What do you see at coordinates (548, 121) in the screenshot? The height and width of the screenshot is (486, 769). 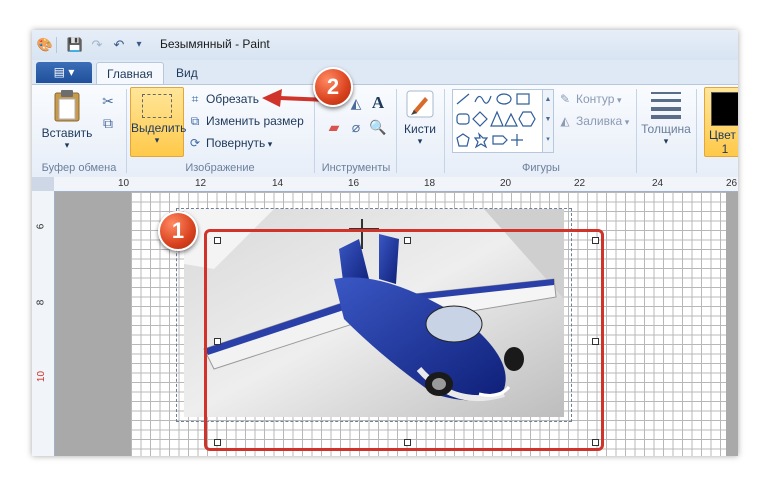 I see `shapes-scrollbar: ▲ ▼ ▾` at bounding box center [548, 121].